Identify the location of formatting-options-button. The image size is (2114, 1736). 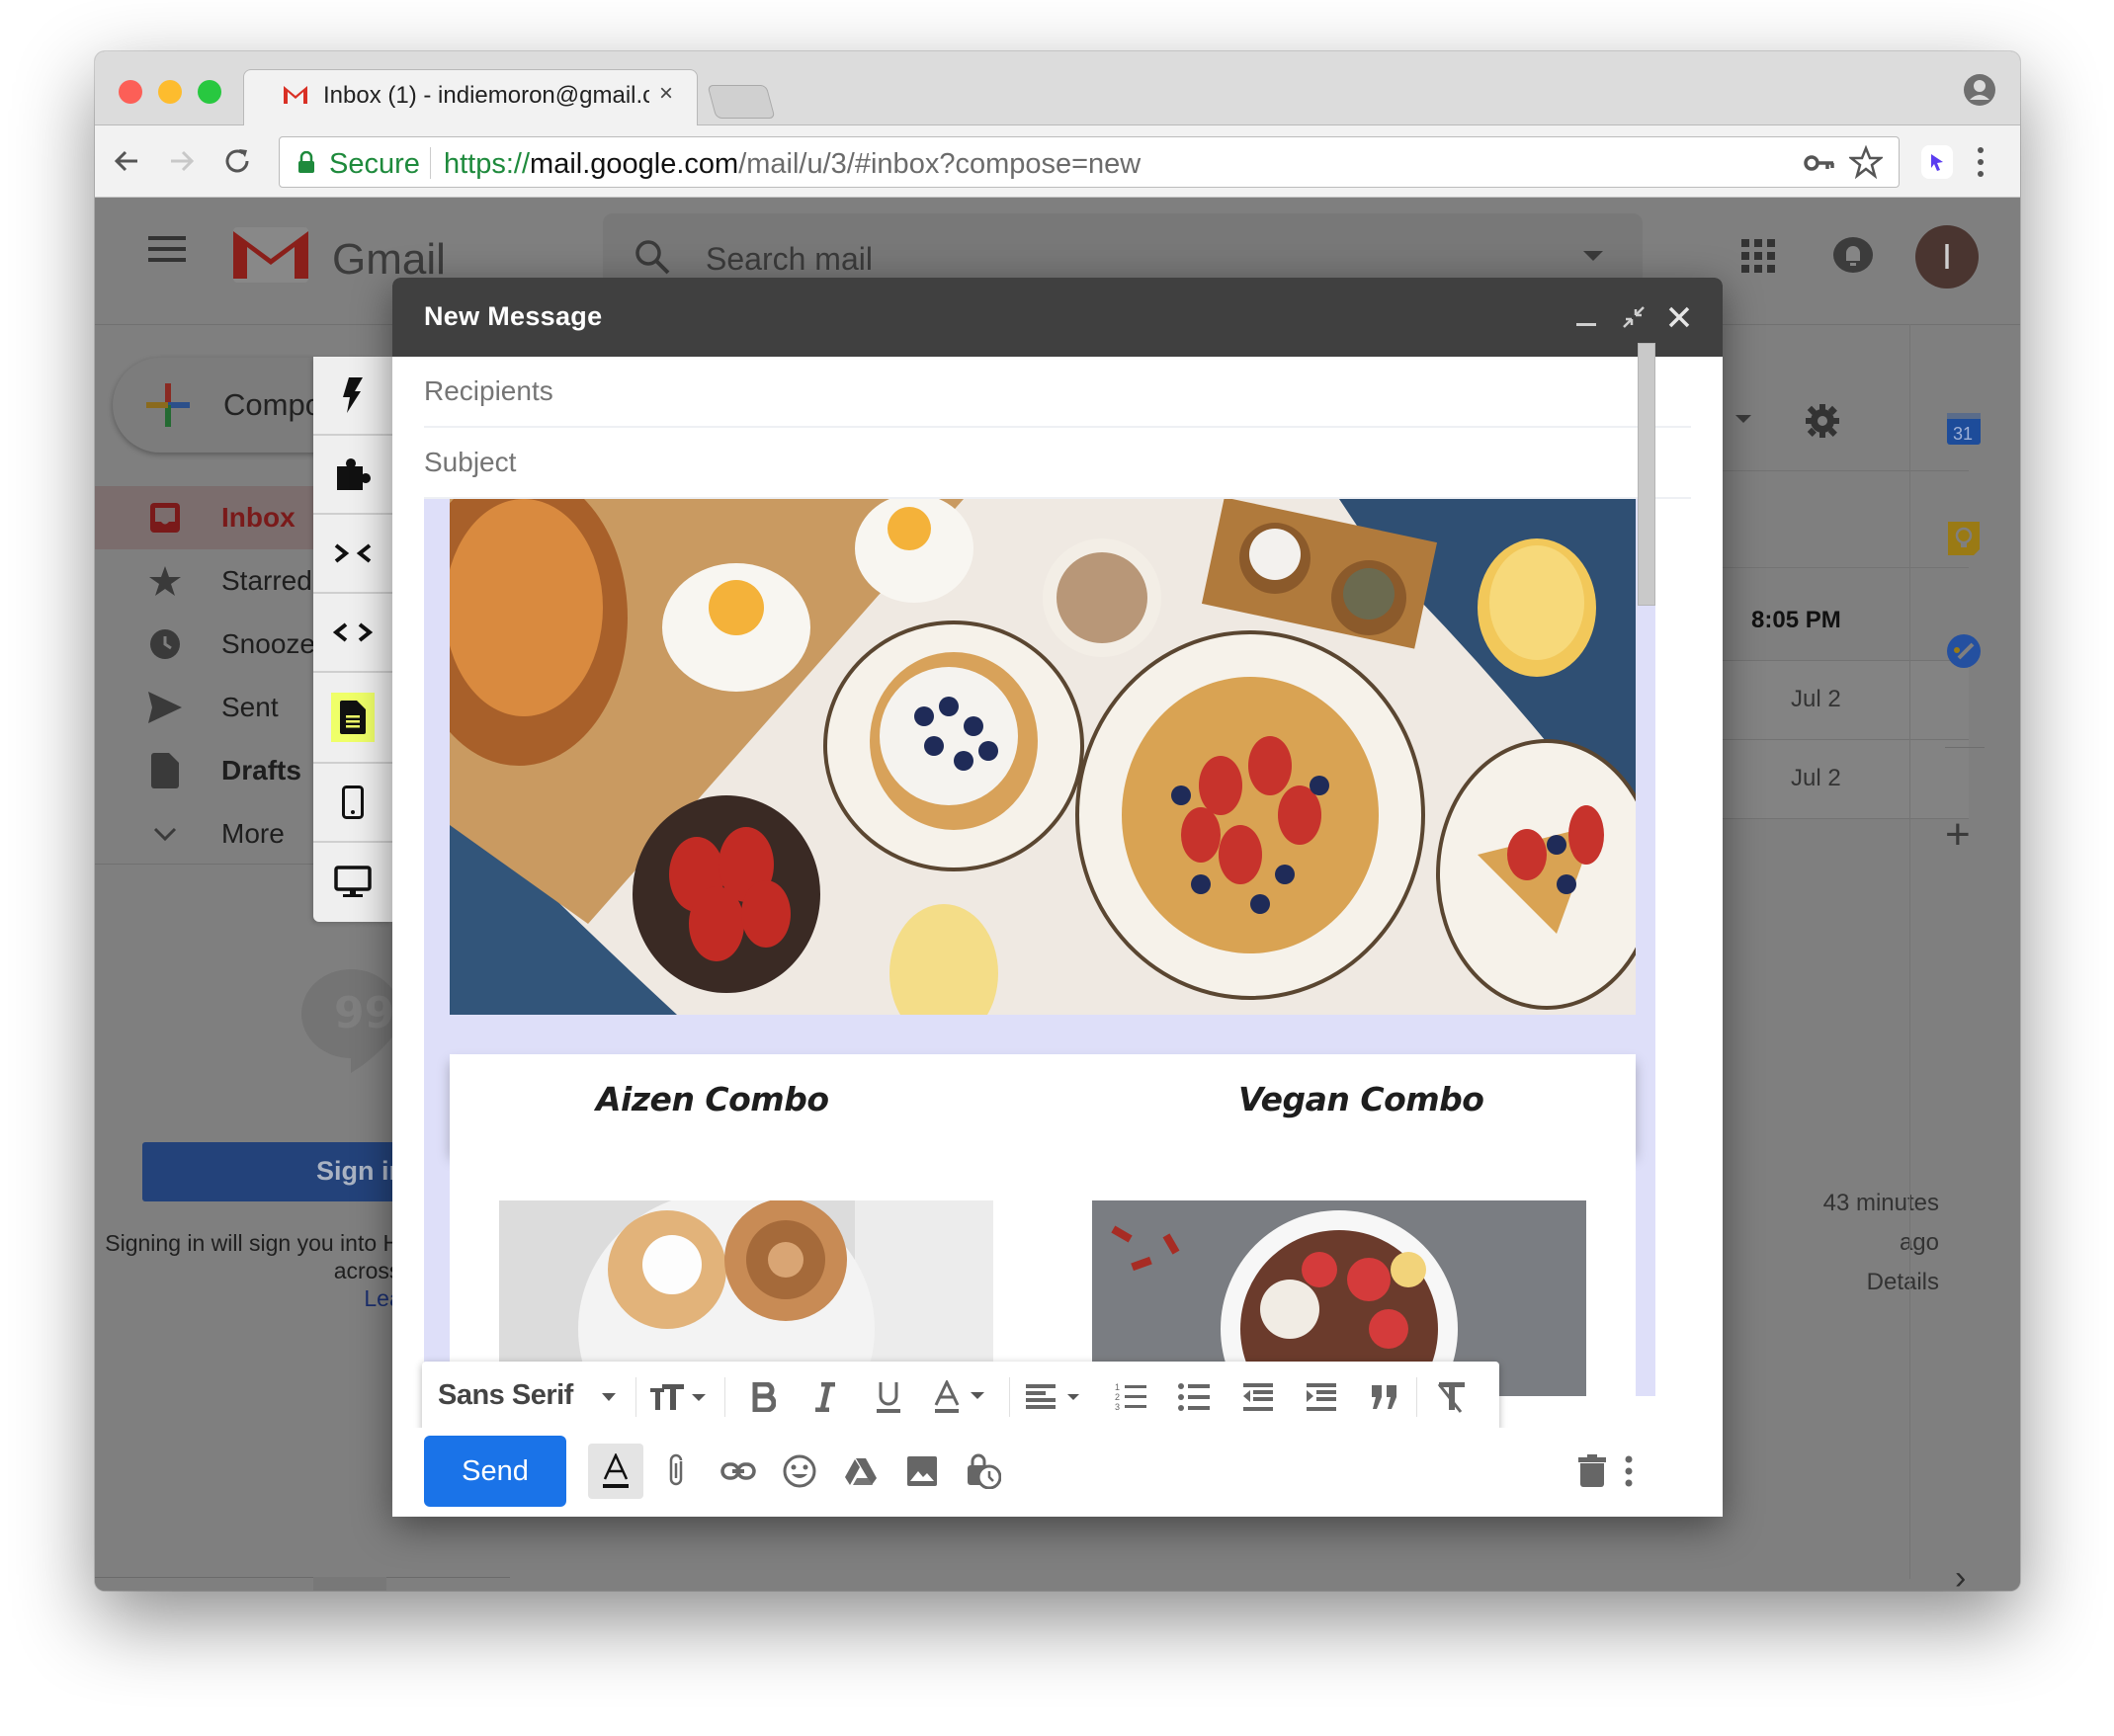
(616, 1472).